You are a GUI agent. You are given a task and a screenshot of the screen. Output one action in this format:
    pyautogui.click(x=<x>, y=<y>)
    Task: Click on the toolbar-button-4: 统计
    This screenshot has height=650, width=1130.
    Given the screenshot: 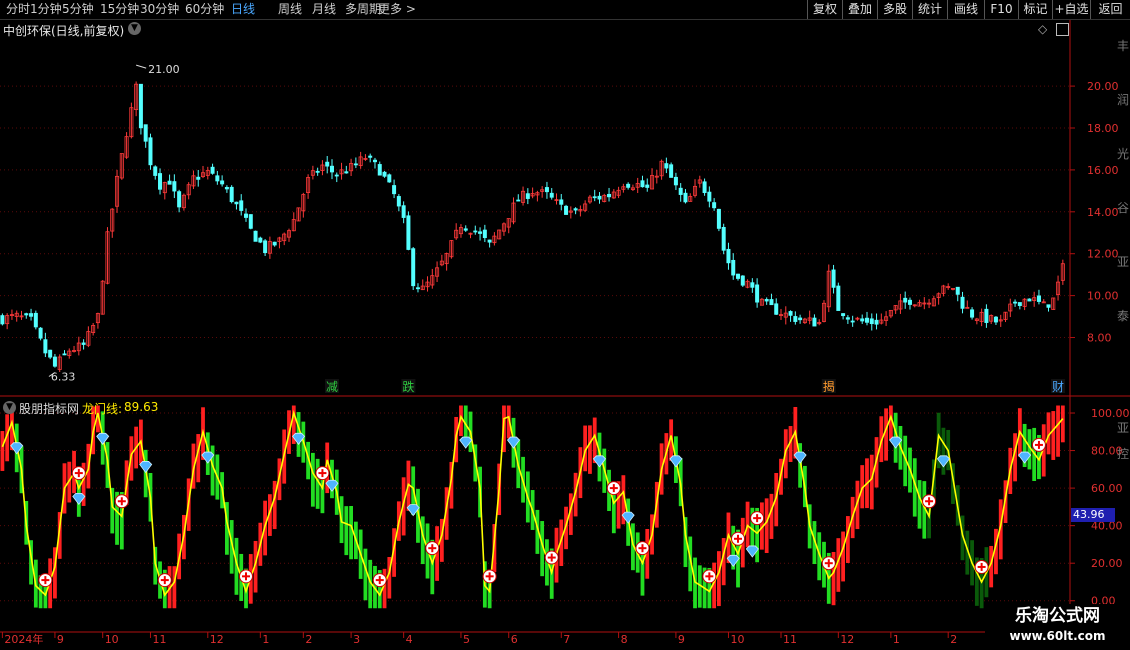 What is the action you would take?
    pyautogui.click(x=929, y=9)
    